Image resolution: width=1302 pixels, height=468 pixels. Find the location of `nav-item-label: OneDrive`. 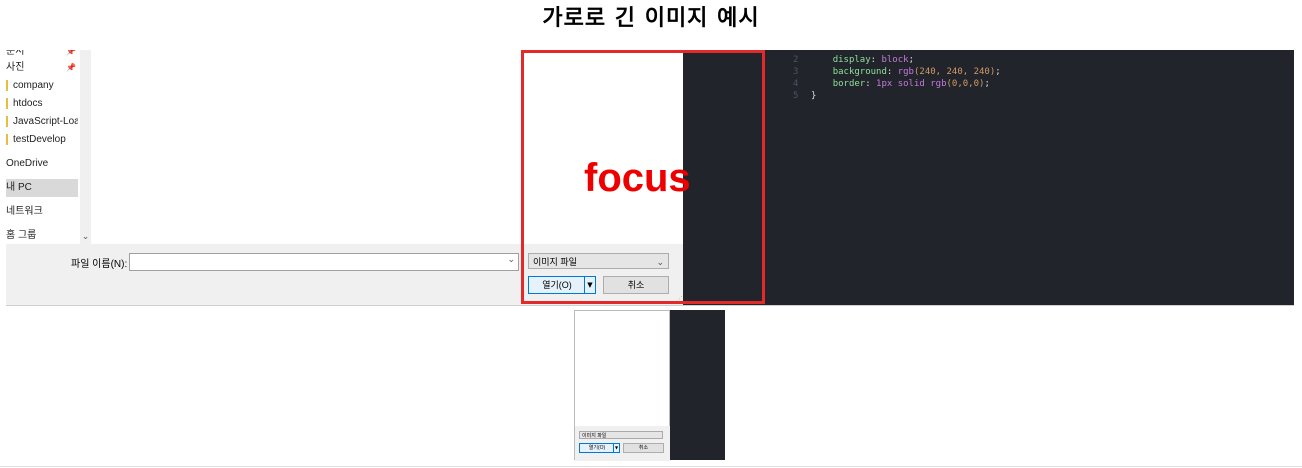

nav-item-label: OneDrive is located at coordinates (27, 163).